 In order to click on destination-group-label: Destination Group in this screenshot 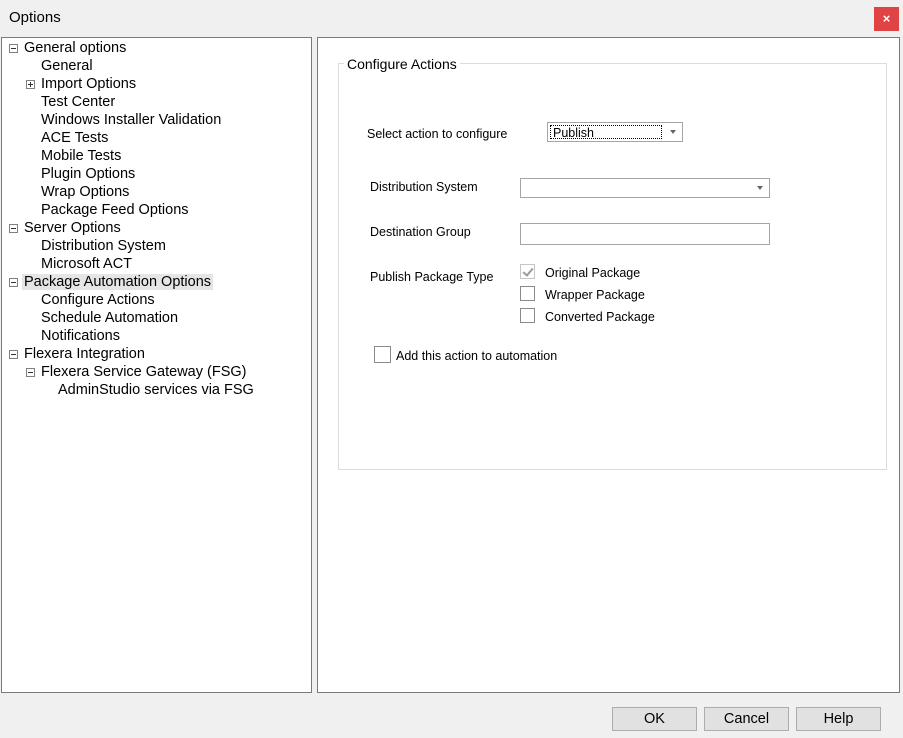, I will do `click(420, 232)`.